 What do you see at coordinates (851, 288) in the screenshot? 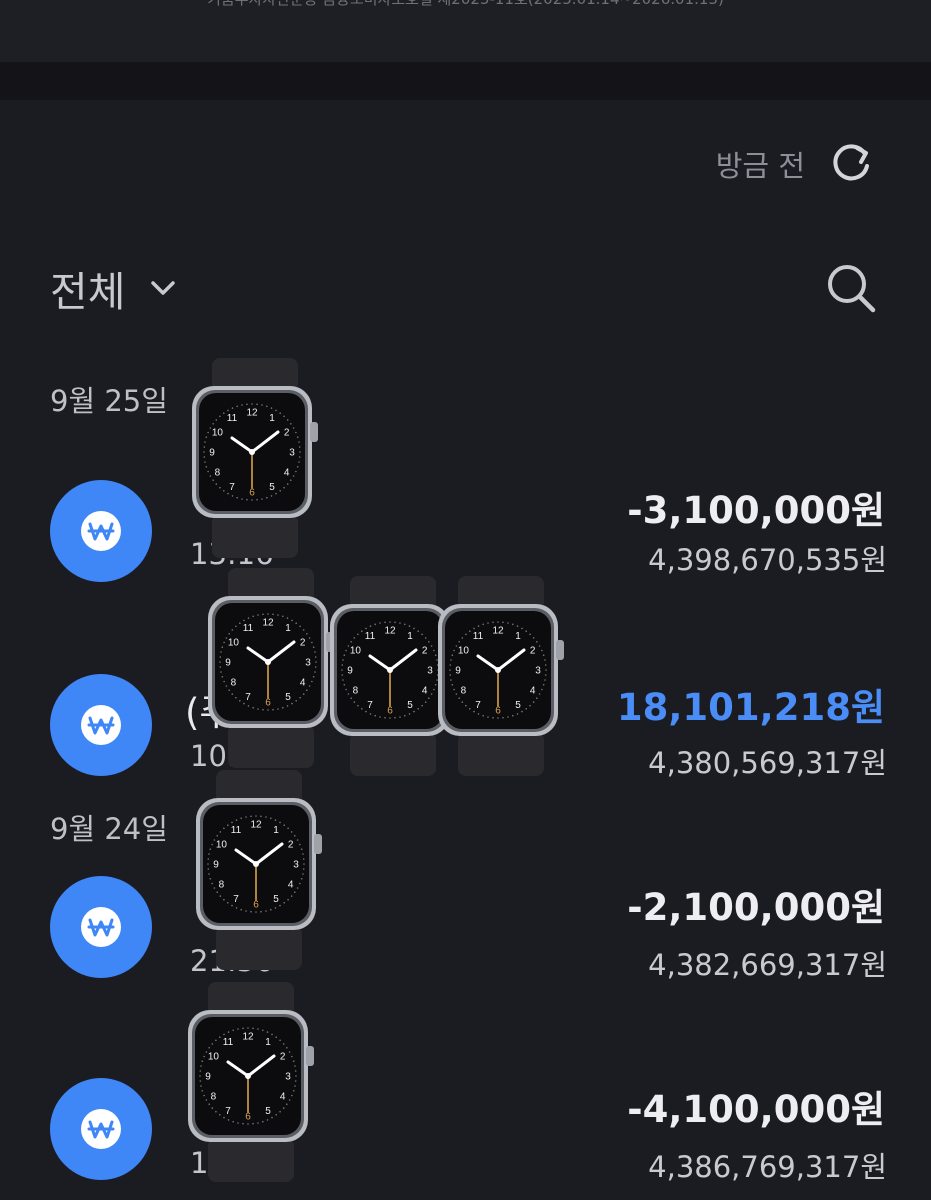
I see `search-icon` at bounding box center [851, 288].